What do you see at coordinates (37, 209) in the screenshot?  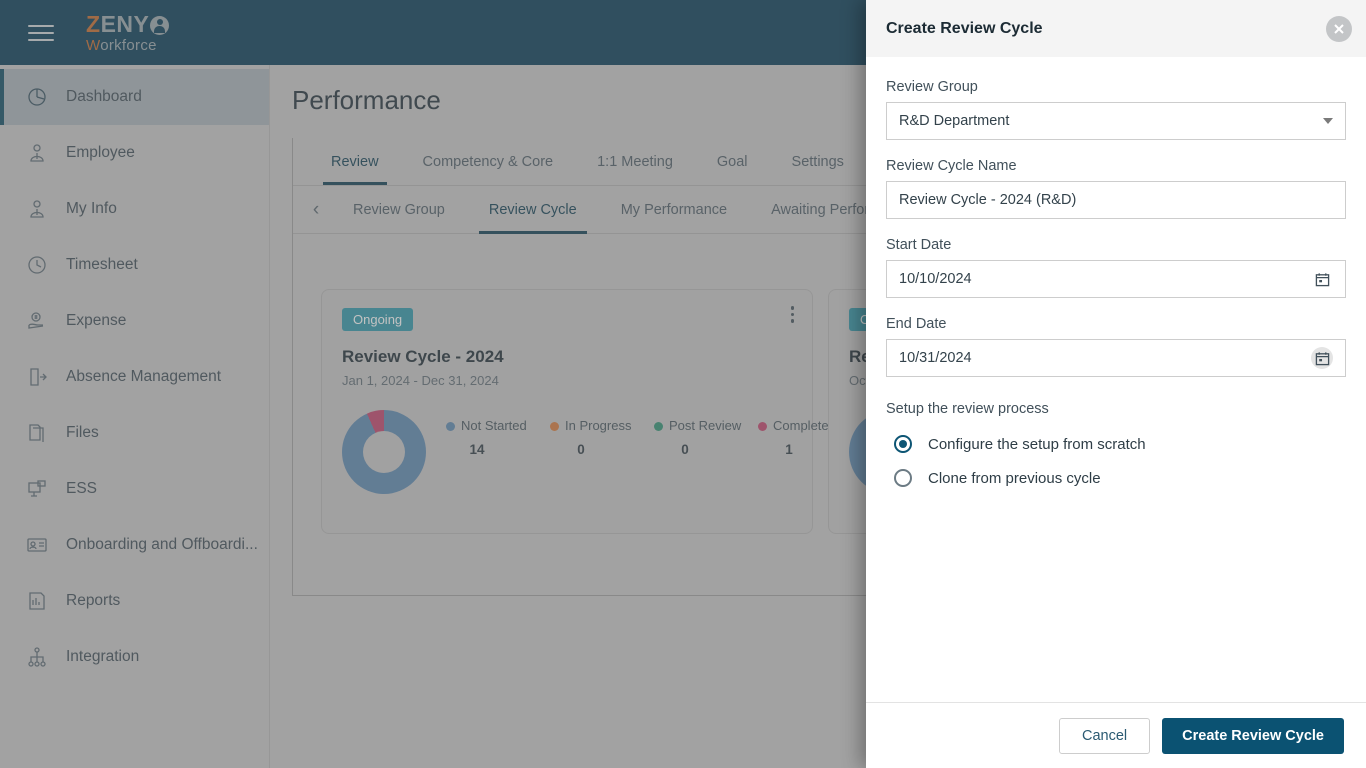 I see `person-info-icon` at bounding box center [37, 209].